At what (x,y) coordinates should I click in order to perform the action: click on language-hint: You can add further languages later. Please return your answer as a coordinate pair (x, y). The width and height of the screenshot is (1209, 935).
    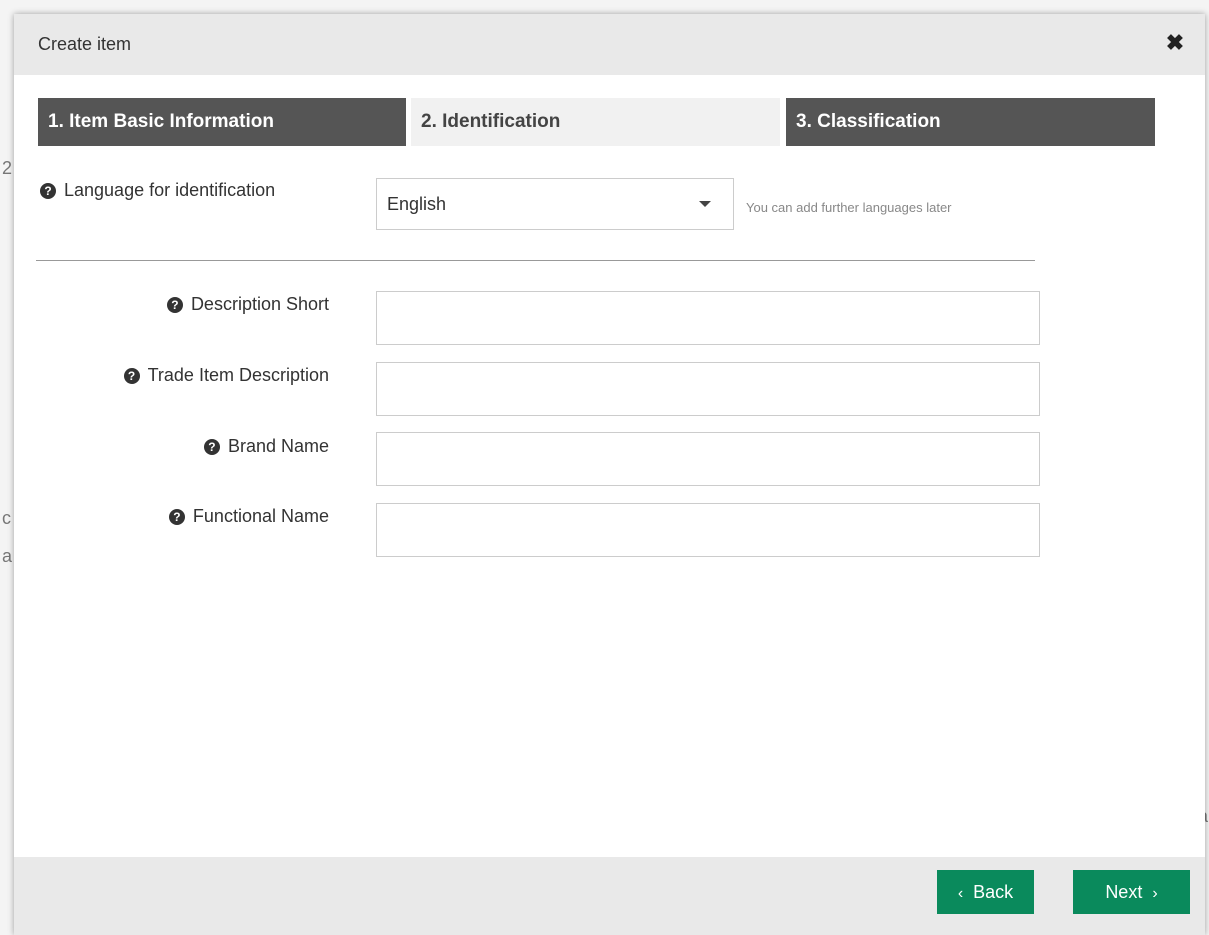
    Looking at the image, I should click on (849, 207).